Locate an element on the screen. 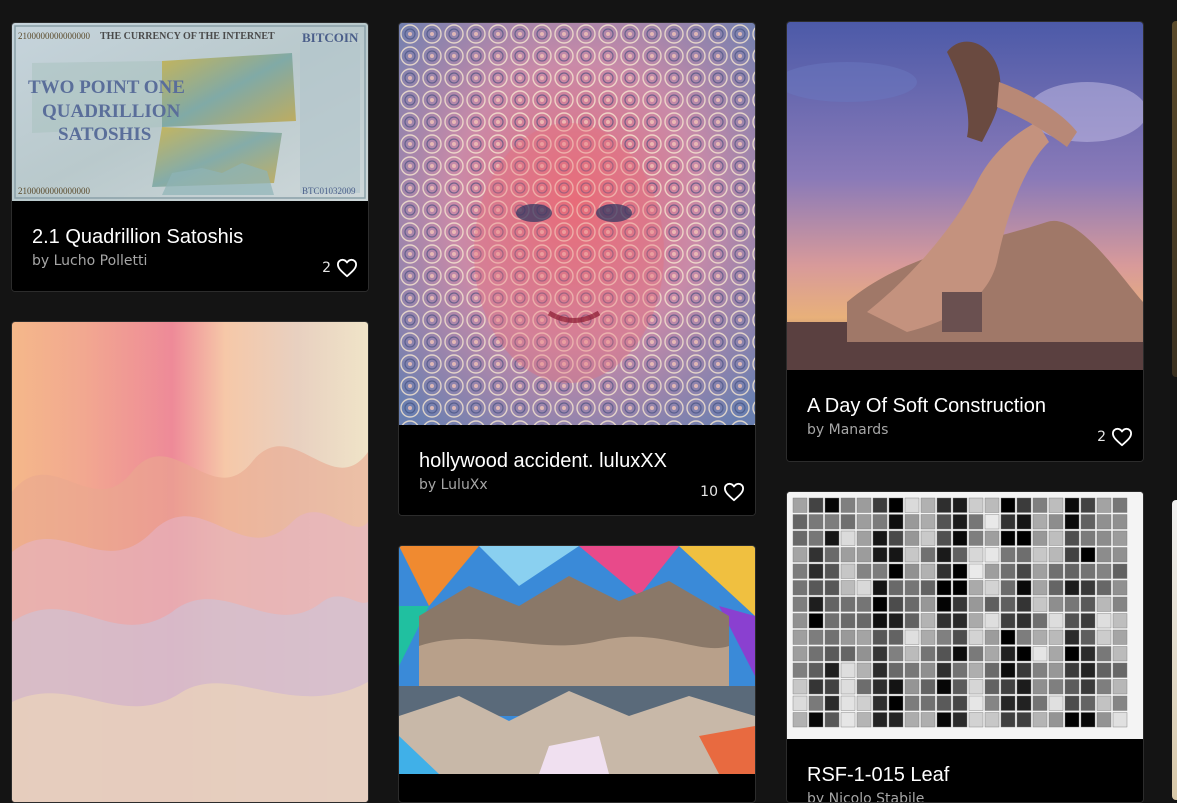 This screenshot has height=803, width=1177. artwork-card: RSF-1-015 Leaf by Nicolo Stabile is located at coordinates (965, 647).